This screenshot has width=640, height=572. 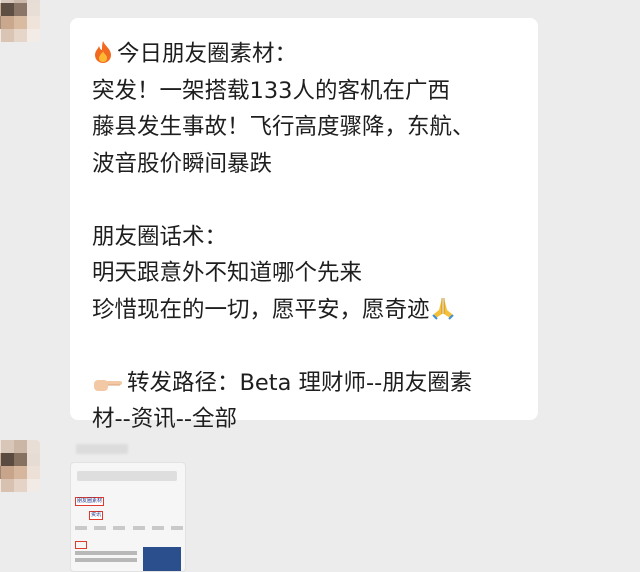 What do you see at coordinates (129, 528) in the screenshot?
I see `thumbnail-tab-row` at bounding box center [129, 528].